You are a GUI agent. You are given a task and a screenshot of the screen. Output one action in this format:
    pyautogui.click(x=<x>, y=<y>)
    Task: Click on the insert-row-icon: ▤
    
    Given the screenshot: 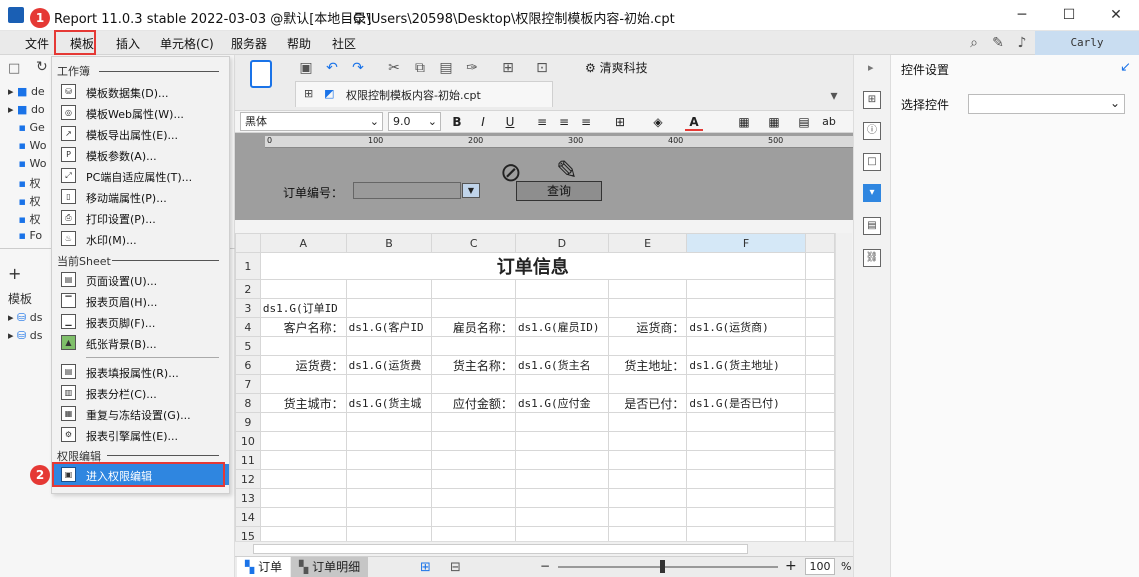 What is the action you would take?
    pyautogui.click(x=804, y=122)
    